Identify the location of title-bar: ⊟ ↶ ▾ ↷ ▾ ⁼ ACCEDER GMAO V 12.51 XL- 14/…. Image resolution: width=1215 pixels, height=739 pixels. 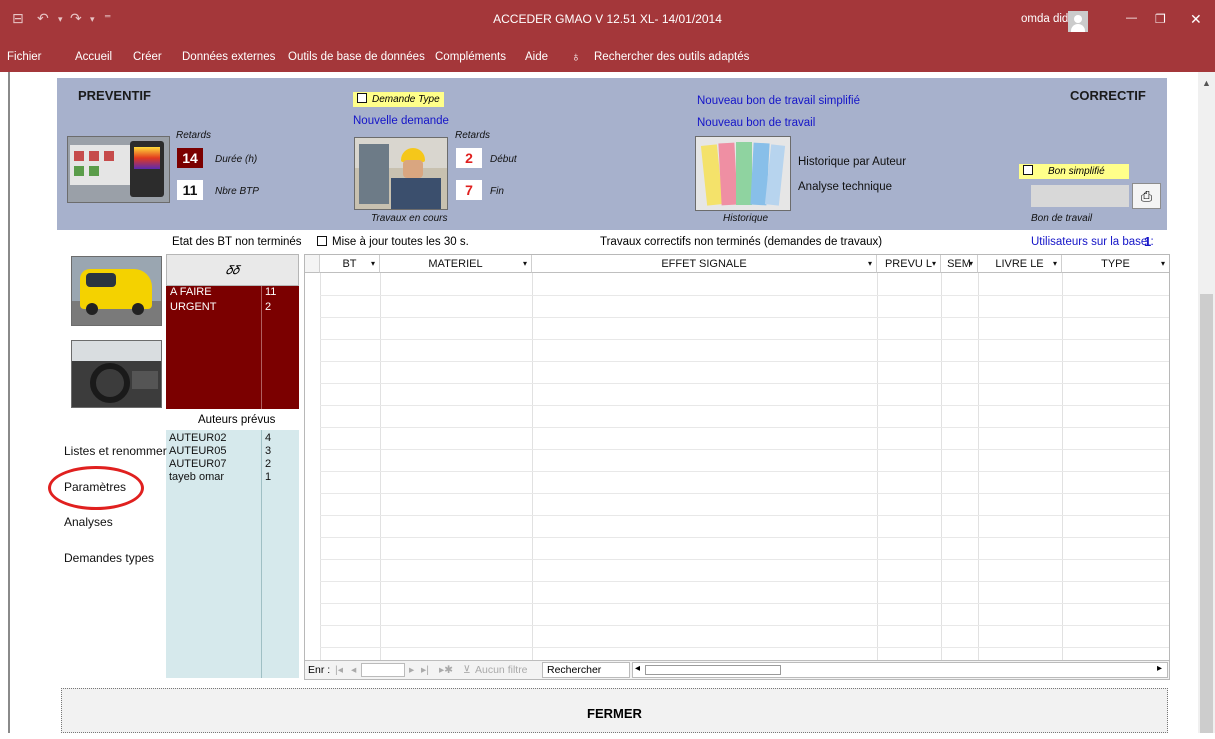
(607, 22).